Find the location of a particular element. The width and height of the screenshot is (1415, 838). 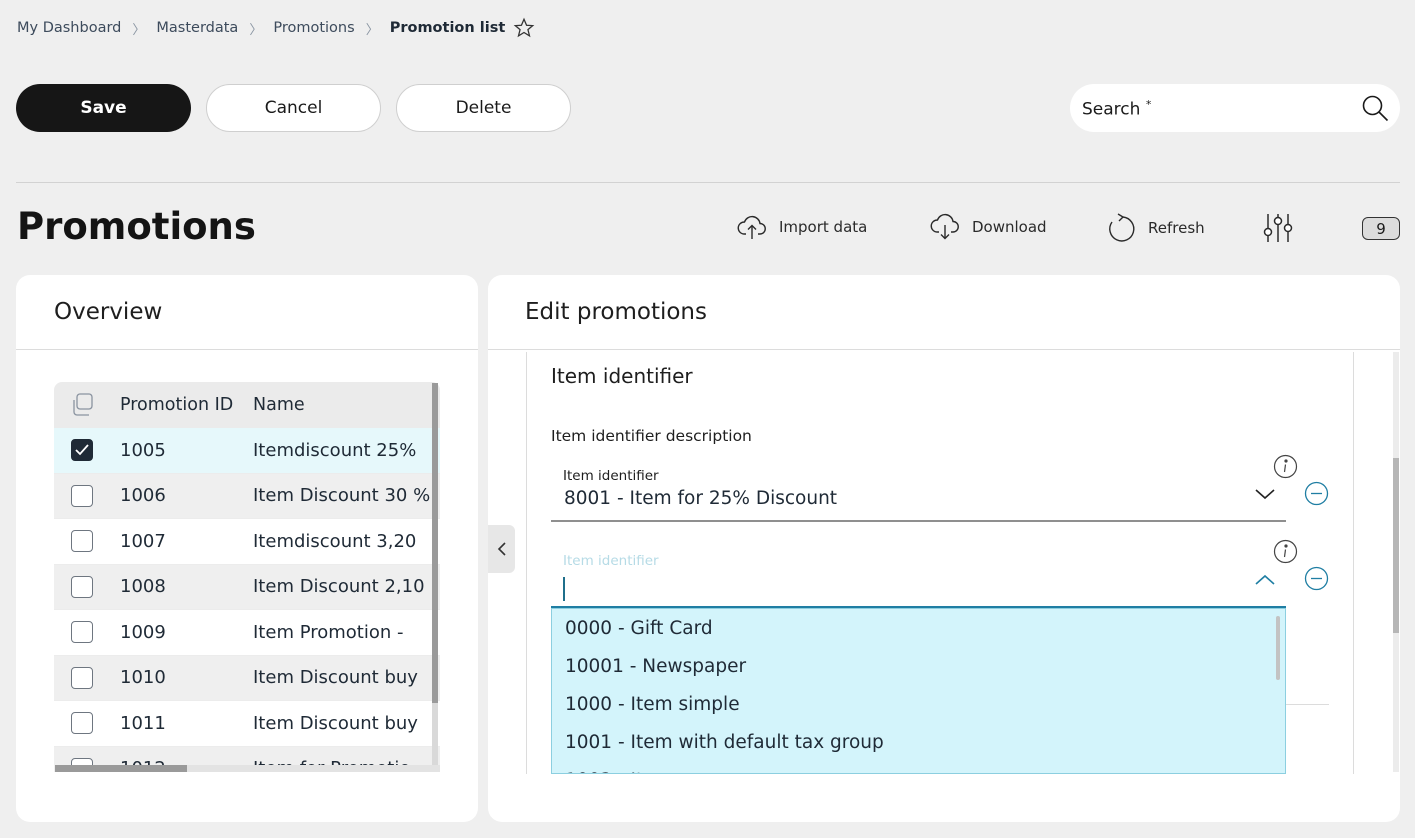

dropdown-option: 1000 - Item simple is located at coordinates (918, 704).